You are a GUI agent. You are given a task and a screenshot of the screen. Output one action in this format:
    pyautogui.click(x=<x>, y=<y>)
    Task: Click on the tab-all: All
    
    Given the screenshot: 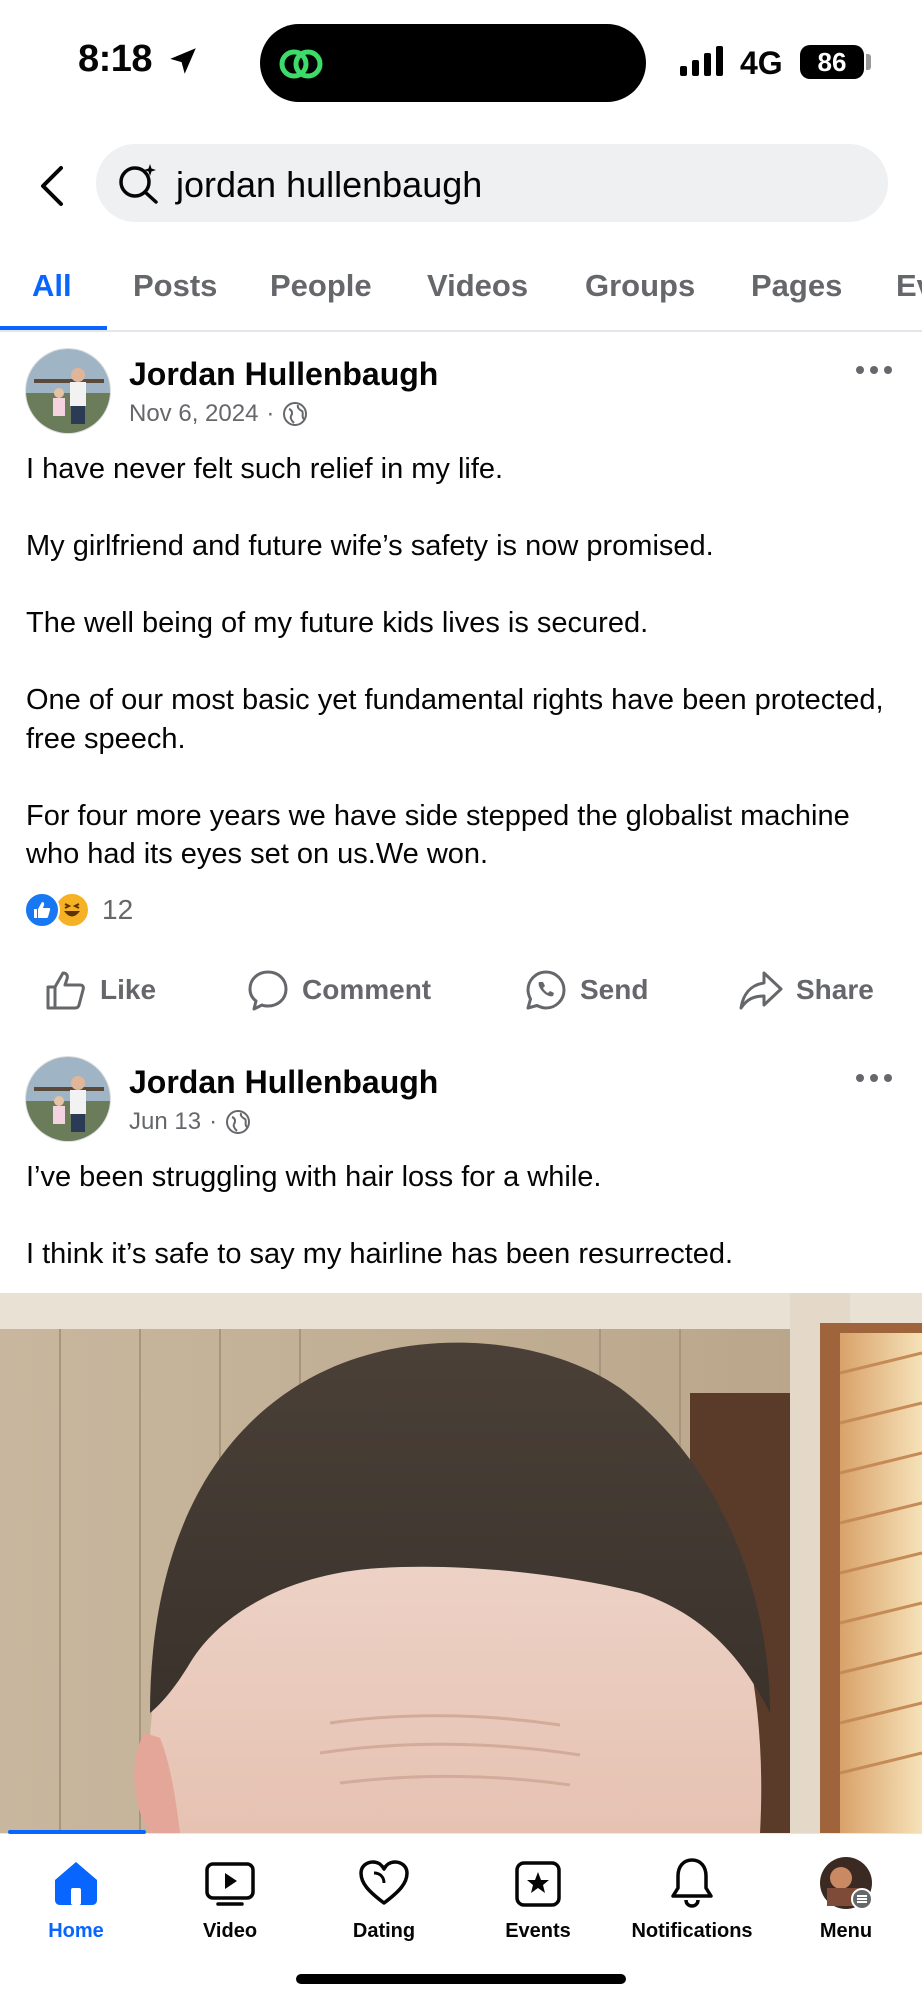 What is the action you would take?
    pyautogui.click(x=52, y=286)
    